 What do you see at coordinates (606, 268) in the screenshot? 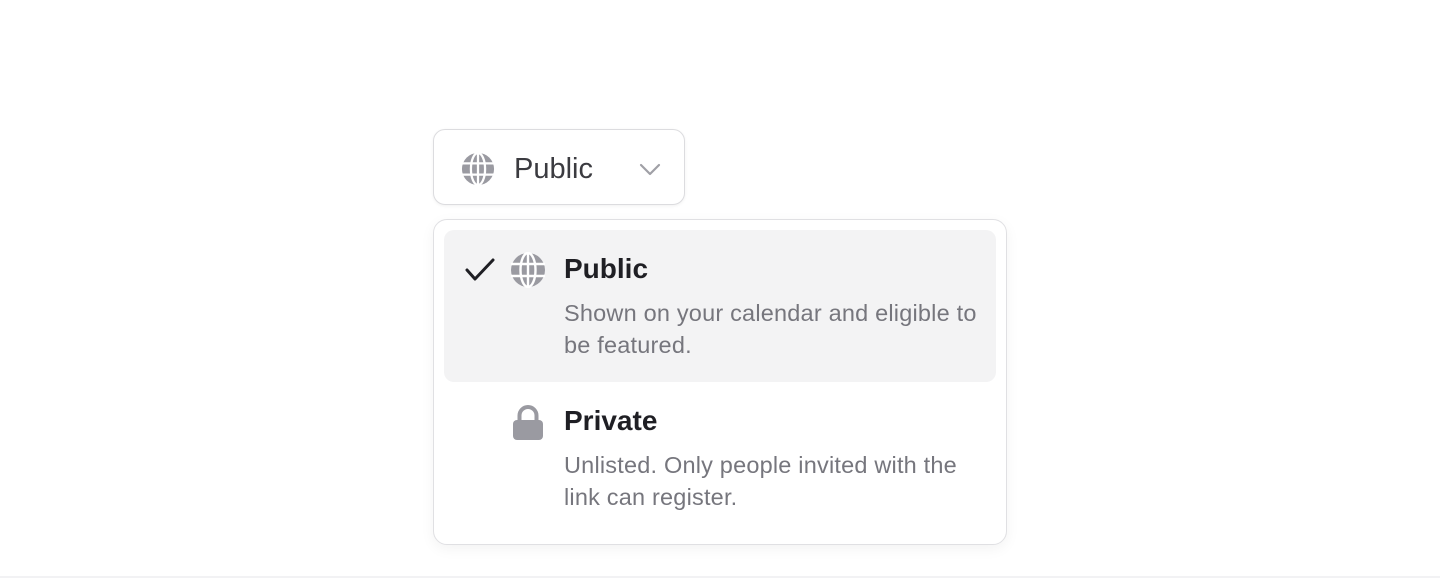
I see `option-title: Public` at bounding box center [606, 268].